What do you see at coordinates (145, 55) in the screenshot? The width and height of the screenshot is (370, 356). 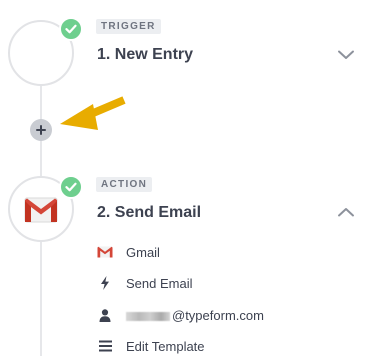 I see `trigger-step-title: 1. New Entry` at bounding box center [145, 55].